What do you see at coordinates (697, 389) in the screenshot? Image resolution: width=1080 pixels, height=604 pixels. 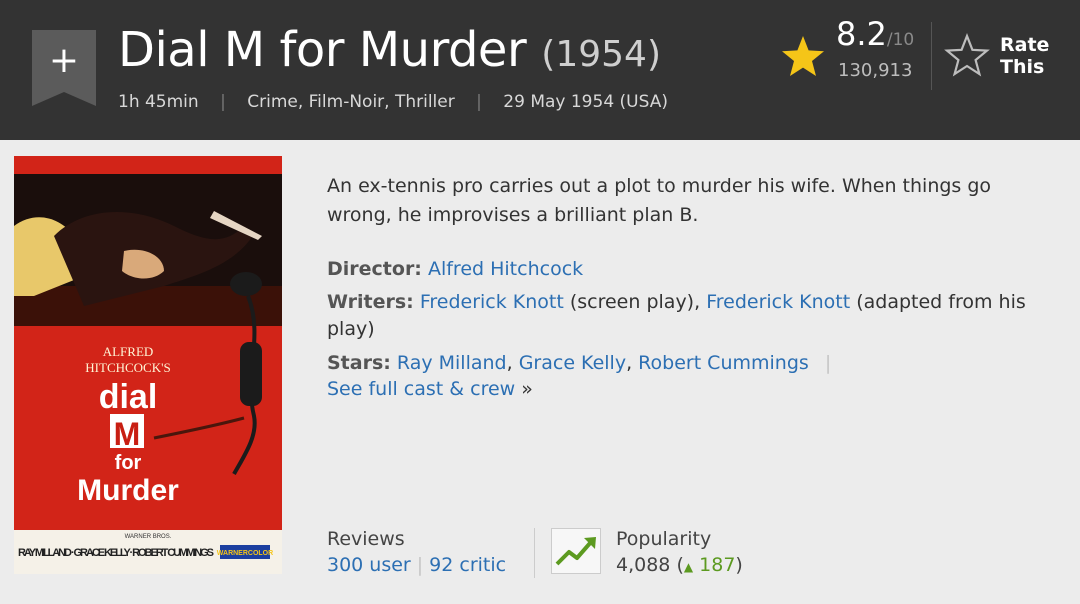 I see `full-cast-row: See full cast & crew »` at bounding box center [697, 389].